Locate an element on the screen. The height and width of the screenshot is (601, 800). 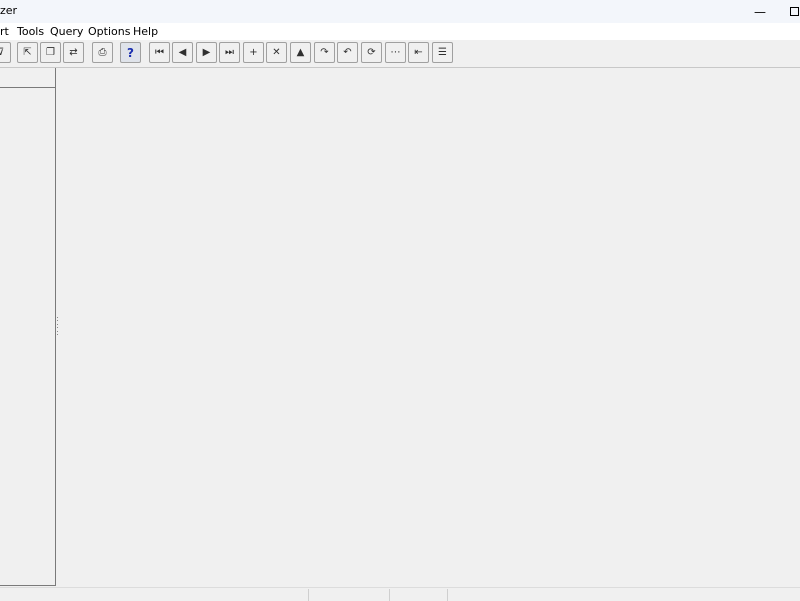
first-record-icon: ⏮ is located at coordinates (159, 52).